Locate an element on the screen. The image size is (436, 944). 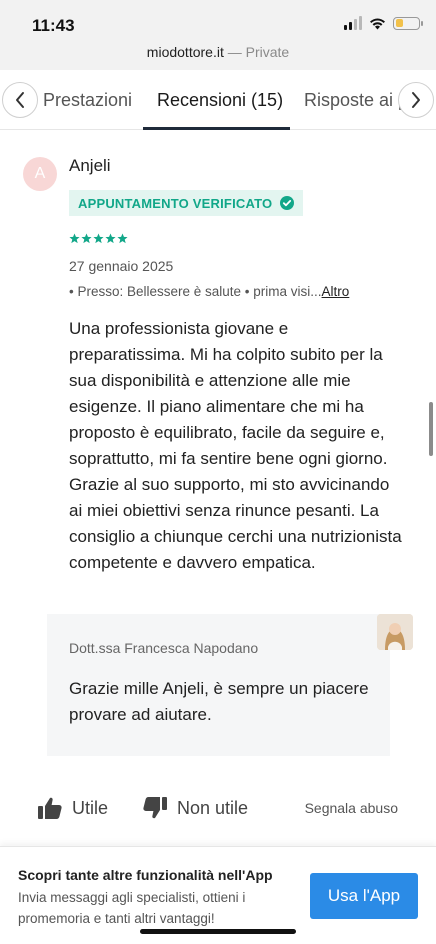
reply-author: Dott.ssa Francesca Napodano is located at coordinates (164, 648).